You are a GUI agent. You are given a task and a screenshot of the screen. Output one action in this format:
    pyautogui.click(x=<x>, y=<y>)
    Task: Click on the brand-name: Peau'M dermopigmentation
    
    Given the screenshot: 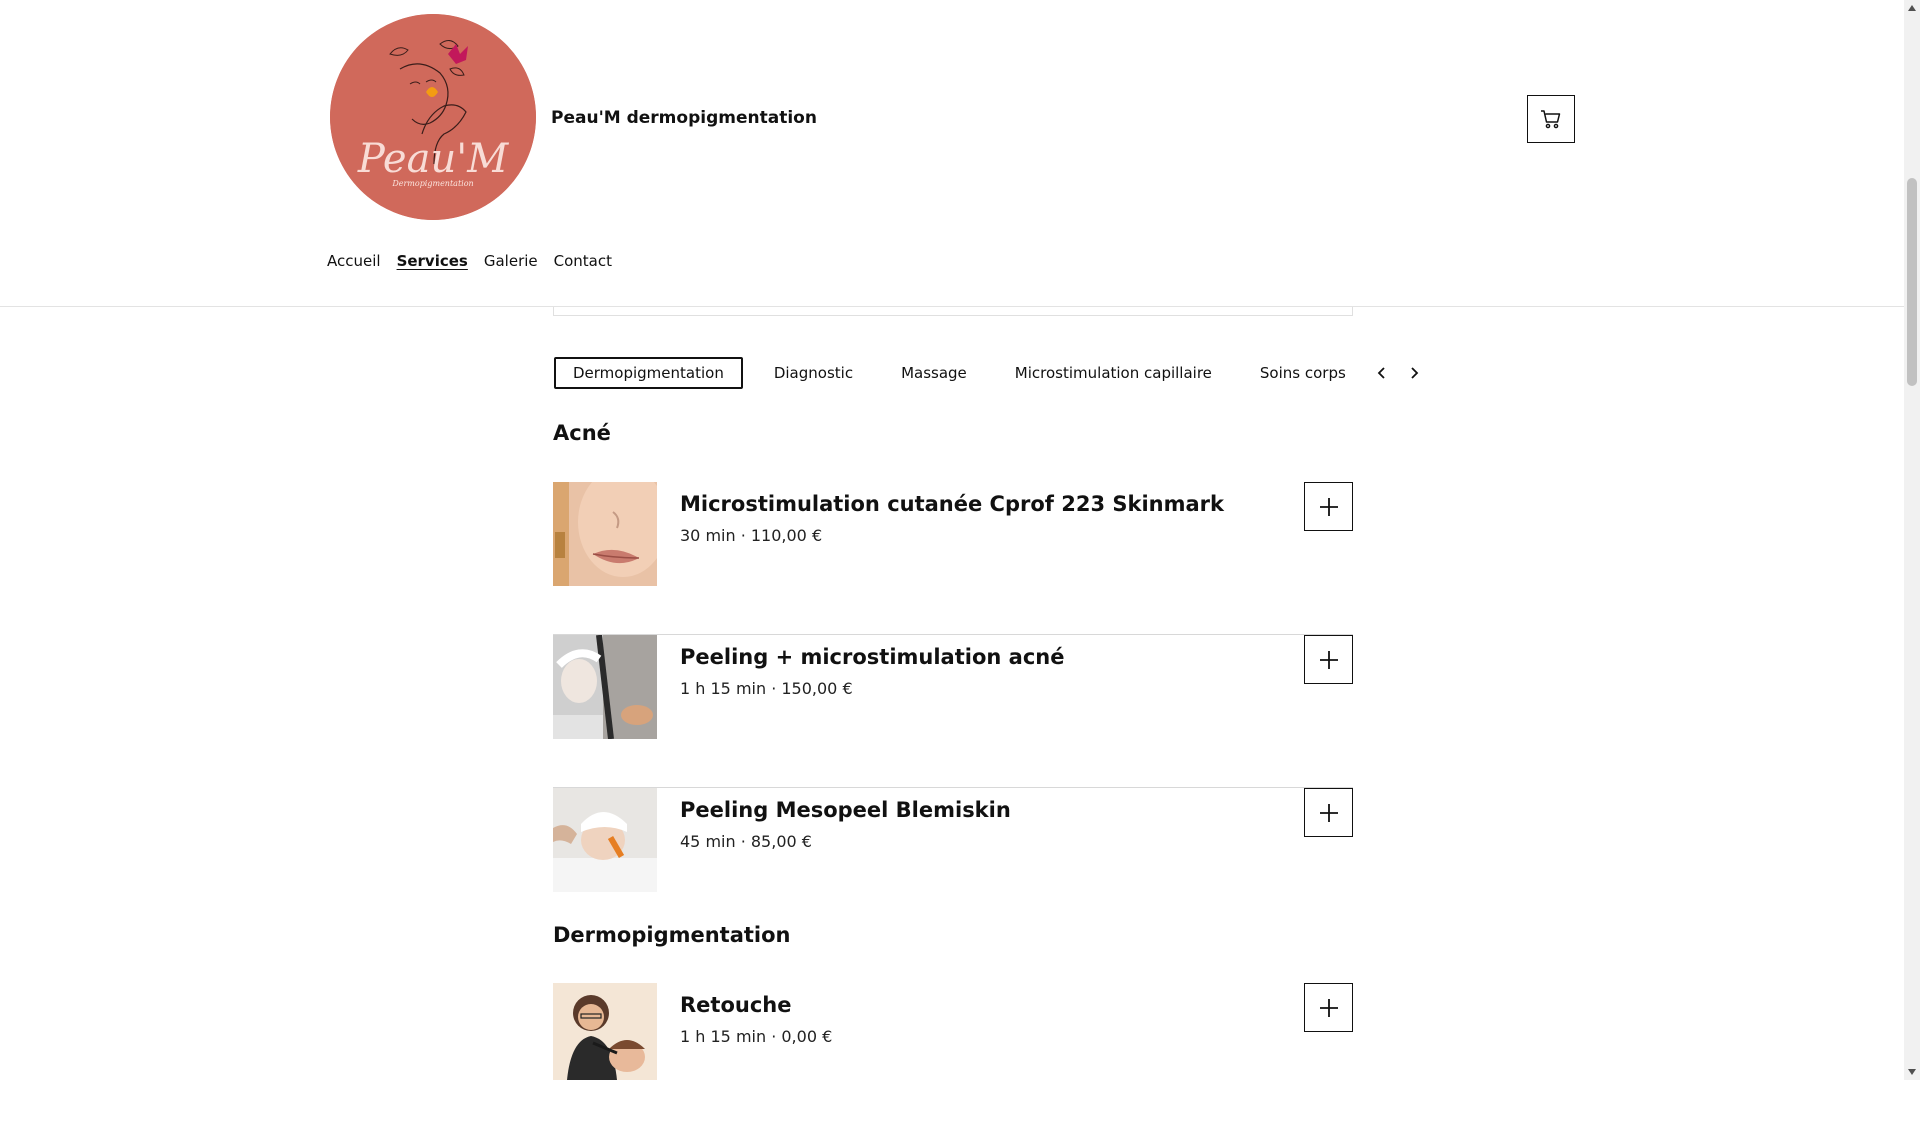 What is the action you would take?
    pyautogui.click(x=684, y=118)
    